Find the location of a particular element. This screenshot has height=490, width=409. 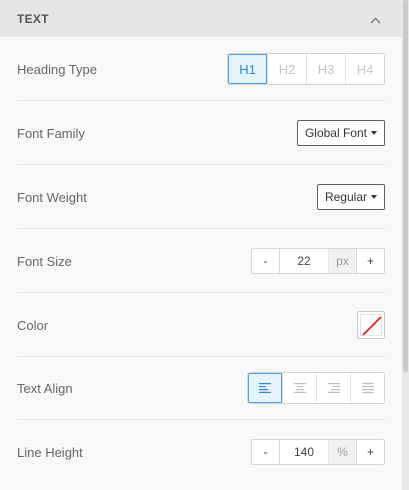

heading-type-label: Heading Type is located at coordinates (57, 69).